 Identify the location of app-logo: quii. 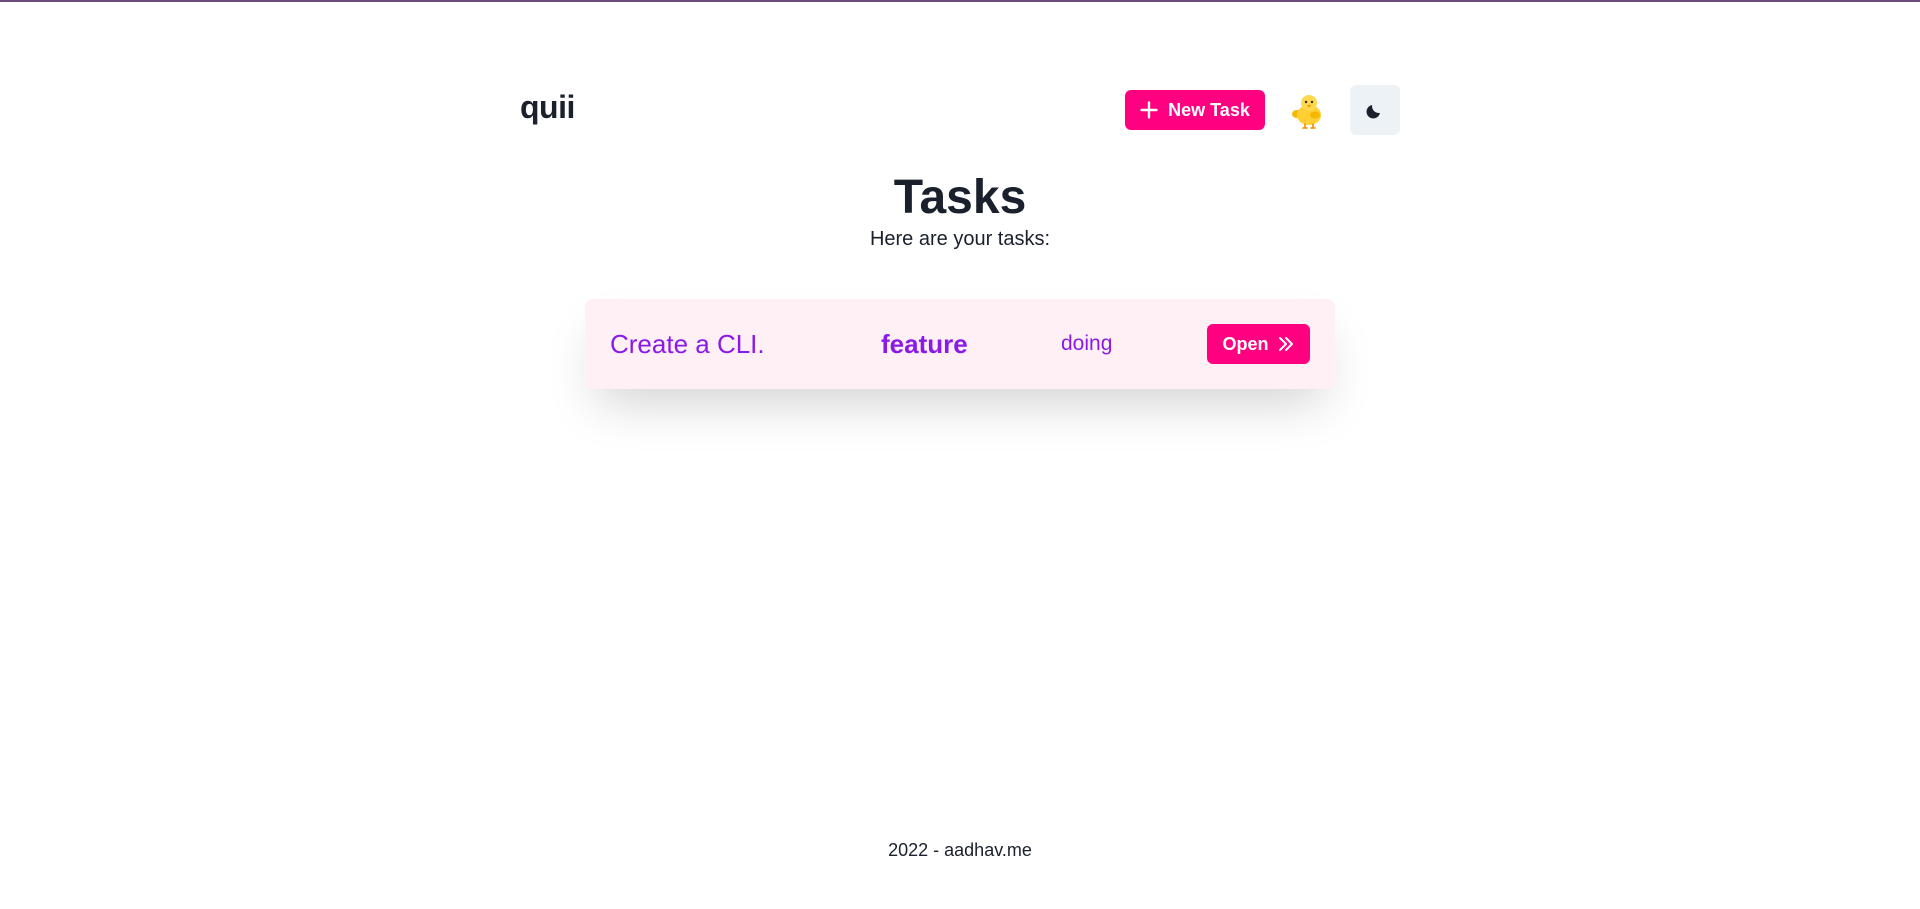
(547, 107).